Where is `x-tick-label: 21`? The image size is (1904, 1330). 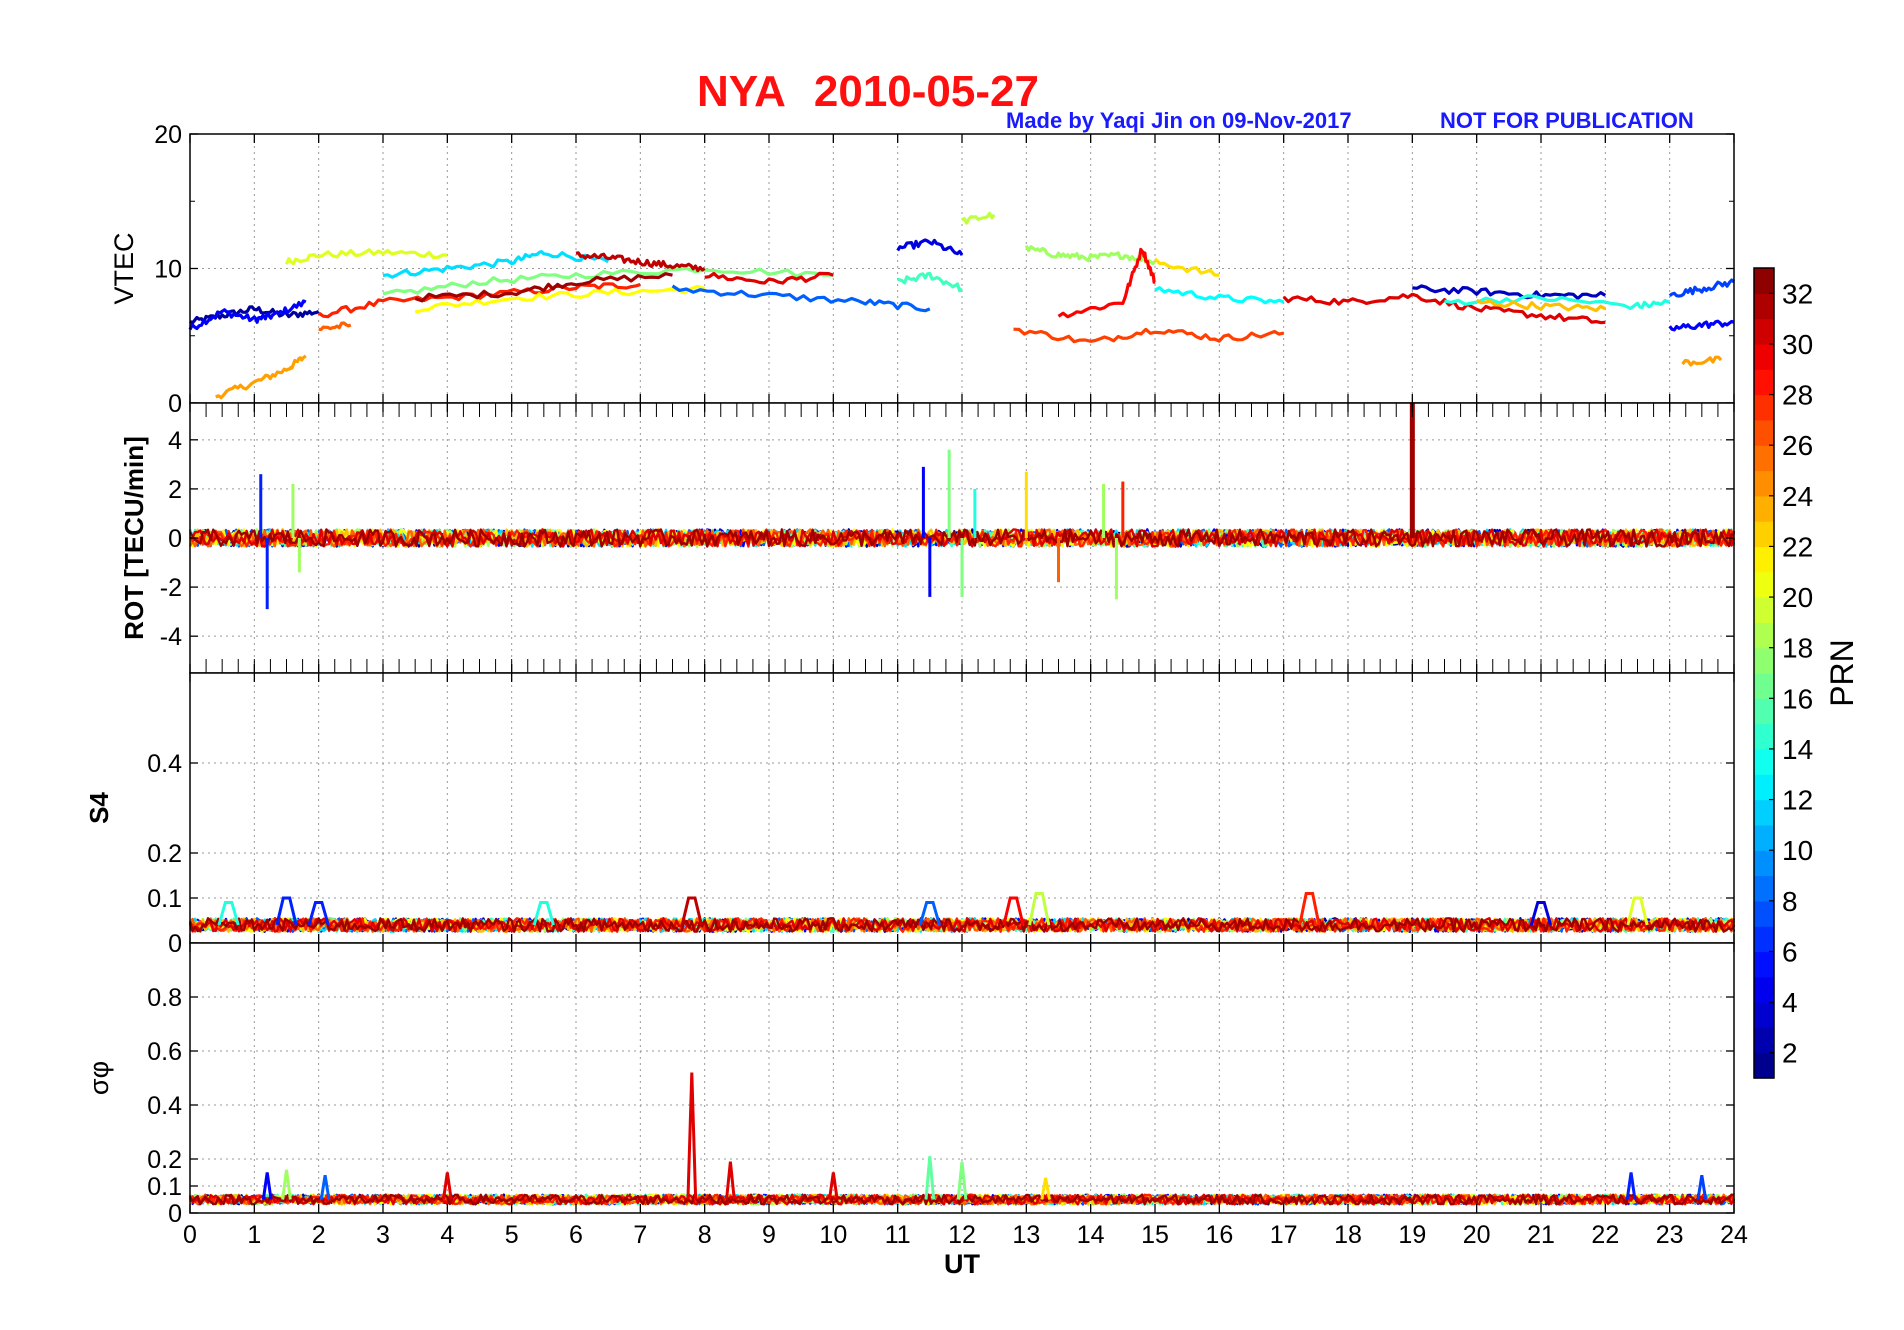 x-tick-label: 21 is located at coordinates (1541, 1235).